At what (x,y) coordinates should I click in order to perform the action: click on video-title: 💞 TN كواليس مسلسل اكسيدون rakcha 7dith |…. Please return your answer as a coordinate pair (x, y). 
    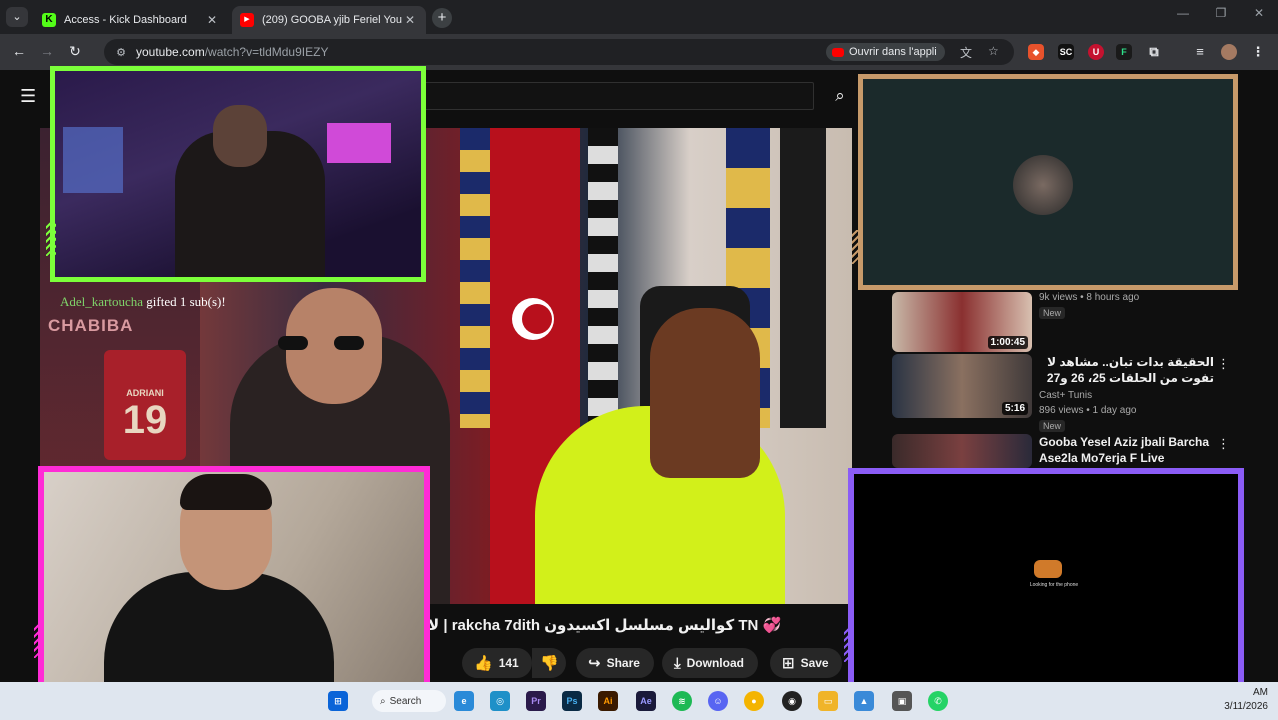
    Looking at the image, I should click on (605, 625).